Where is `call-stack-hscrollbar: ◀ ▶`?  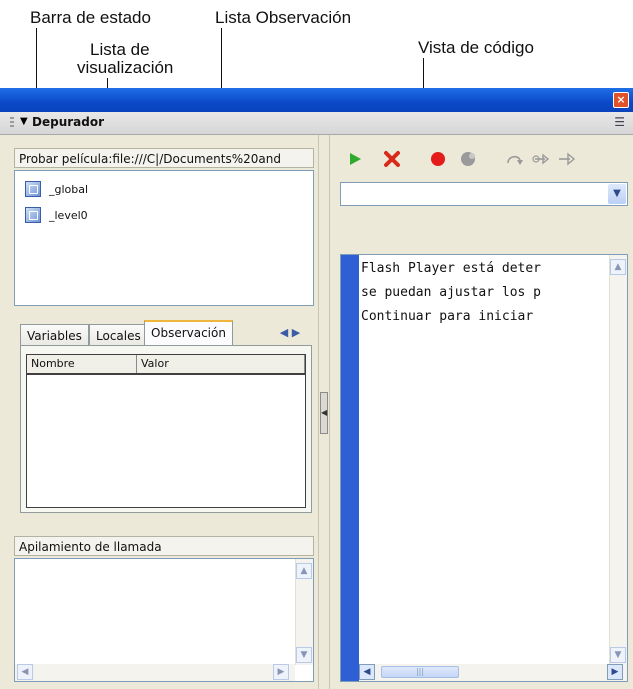 call-stack-hscrollbar: ◀ ▶ is located at coordinates (155, 672).